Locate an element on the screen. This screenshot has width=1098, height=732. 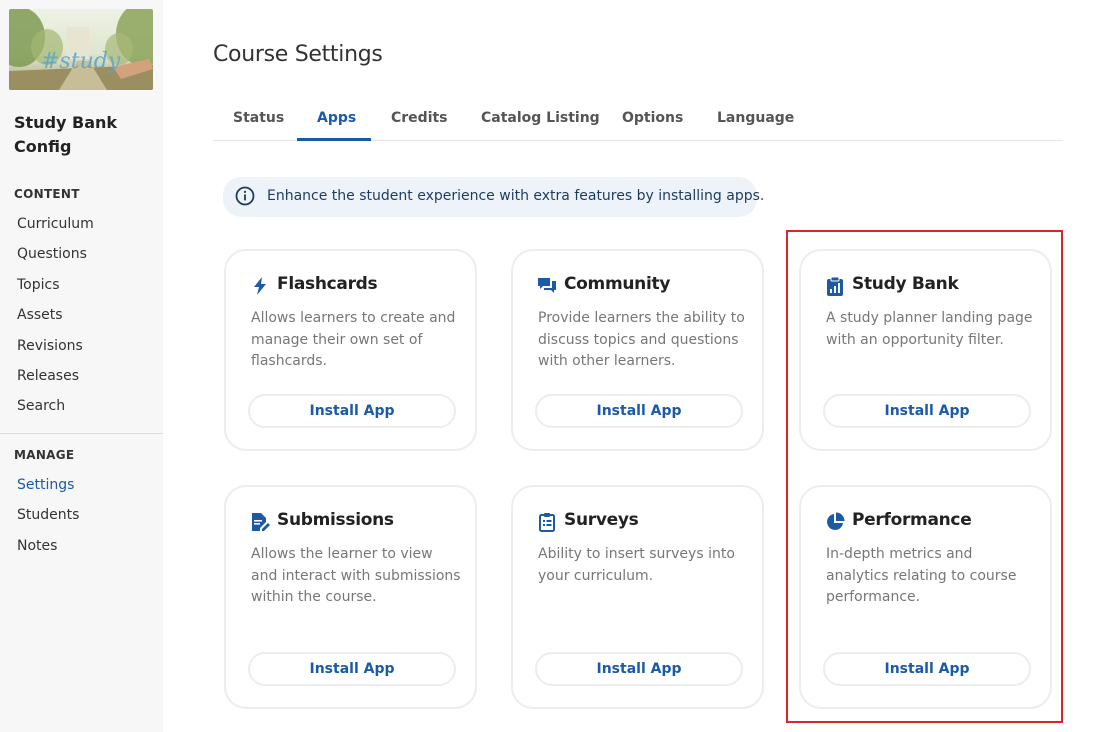
tab-apps: Apps is located at coordinates (336, 118).